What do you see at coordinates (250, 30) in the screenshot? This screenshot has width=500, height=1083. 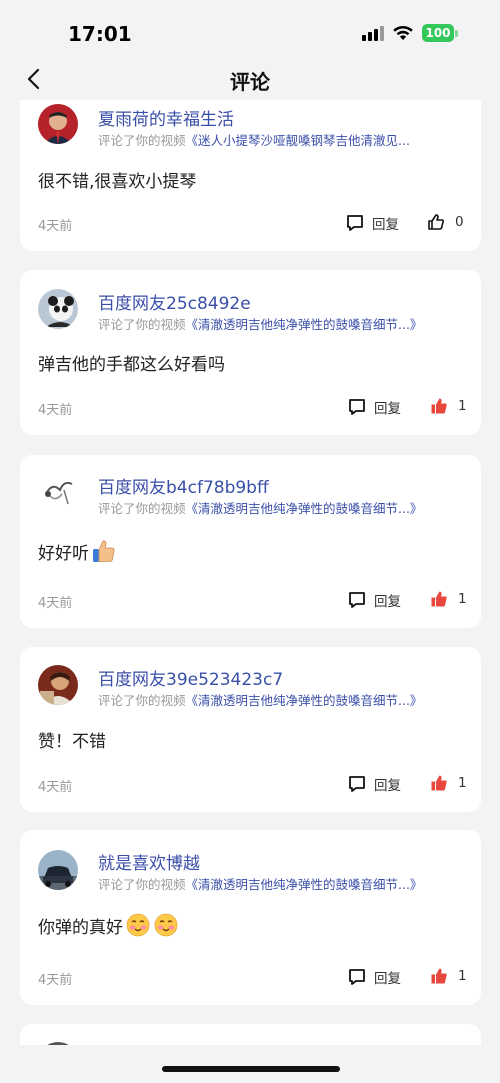 I see `status-bar: 17:01 100` at bounding box center [250, 30].